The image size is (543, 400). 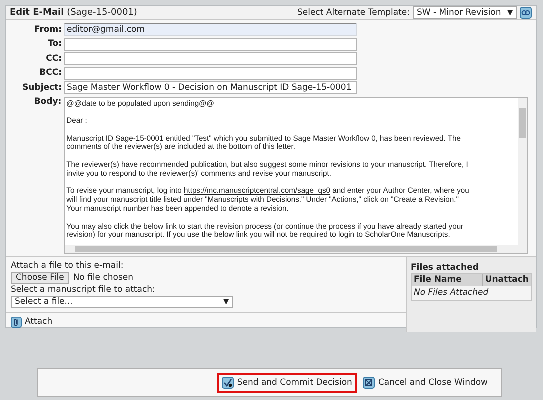 What do you see at coordinates (48, 101) in the screenshot?
I see `field-label: Body:` at bounding box center [48, 101].